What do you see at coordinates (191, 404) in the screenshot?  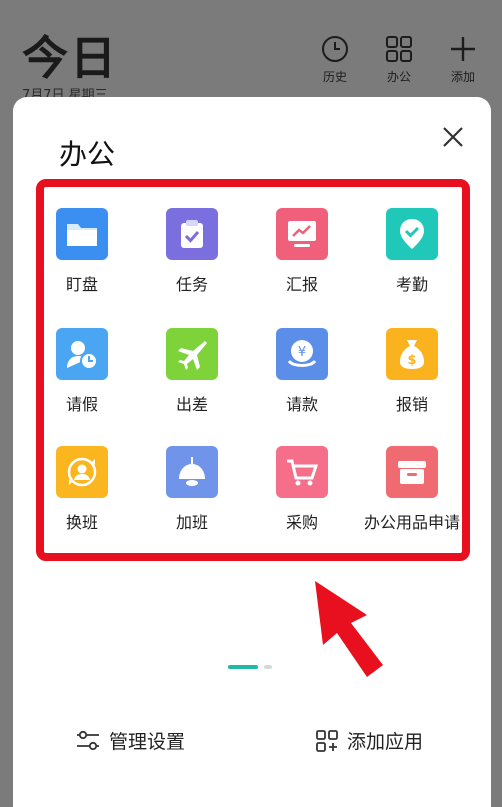 I see `app-label: 出差` at bounding box center [191, 404].